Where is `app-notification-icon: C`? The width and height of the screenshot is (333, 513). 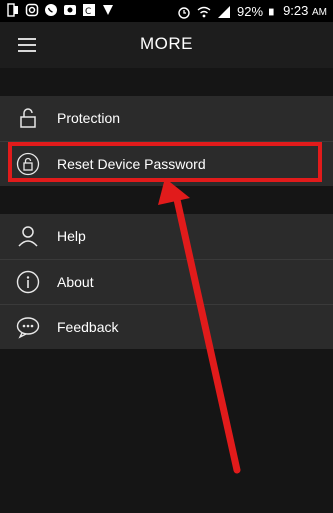
app-notification-icon: C is located at coordinates (89, 10).